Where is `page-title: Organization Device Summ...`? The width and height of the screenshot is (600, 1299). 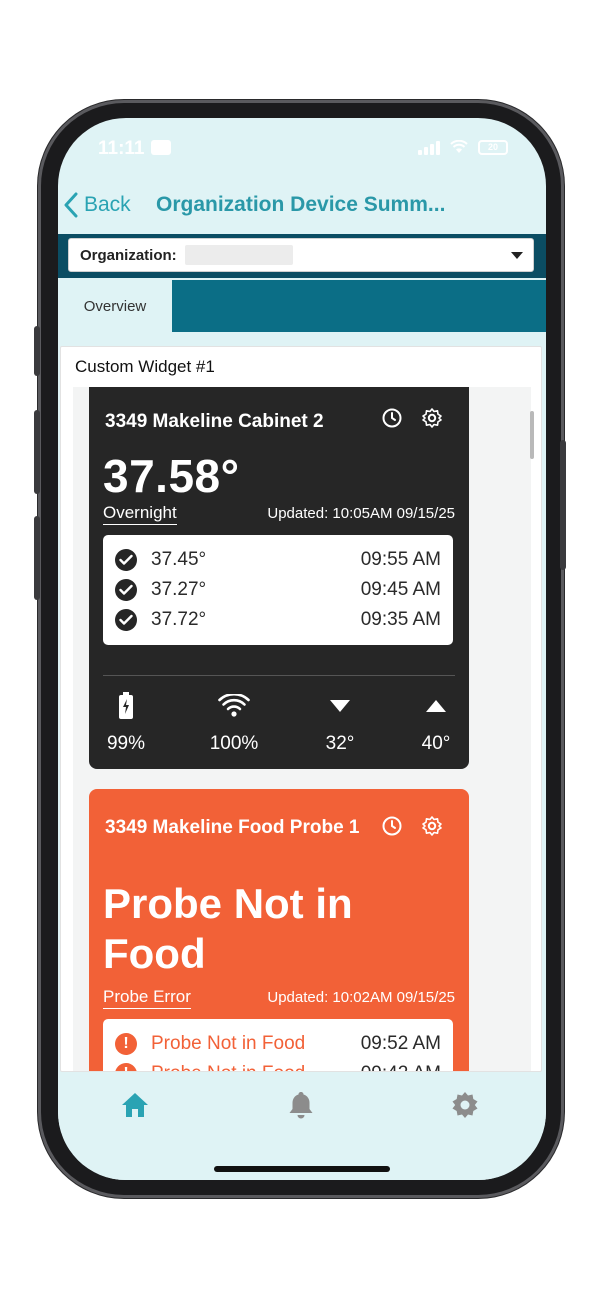
page-title: Organization Device Summ... is located at coordinates (301, 204).